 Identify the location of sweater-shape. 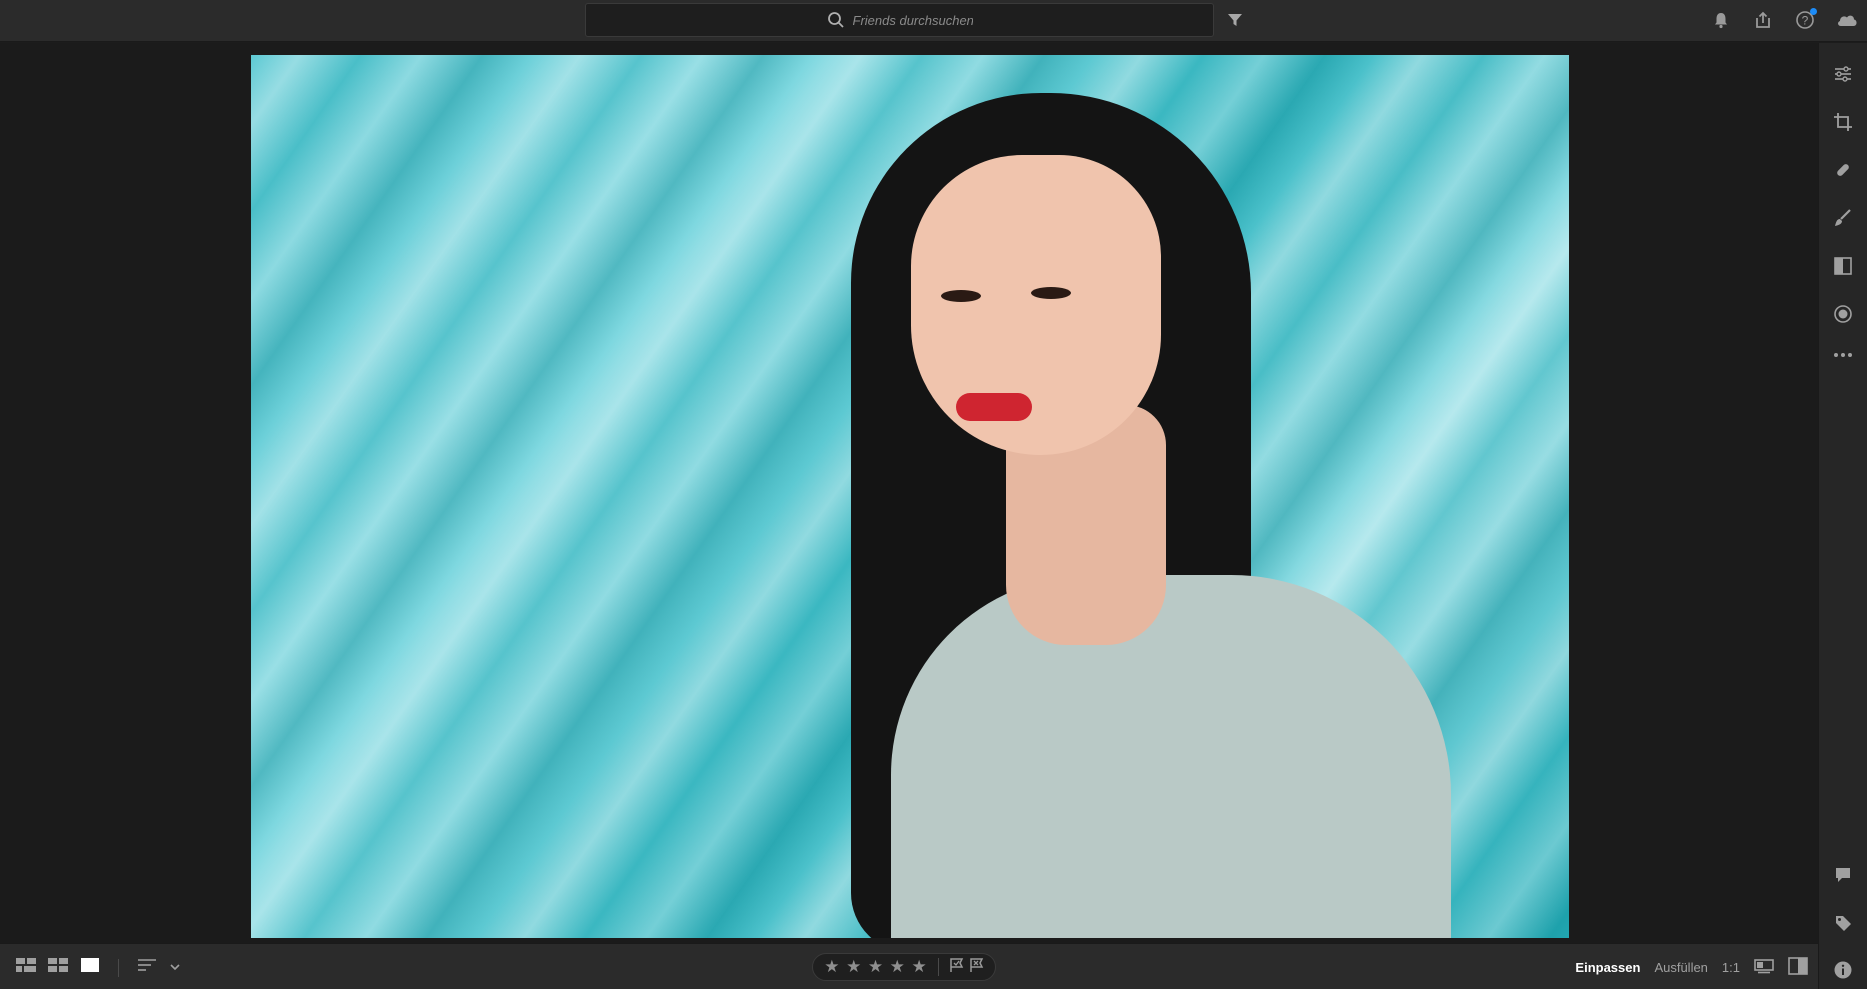
(1171, 756).